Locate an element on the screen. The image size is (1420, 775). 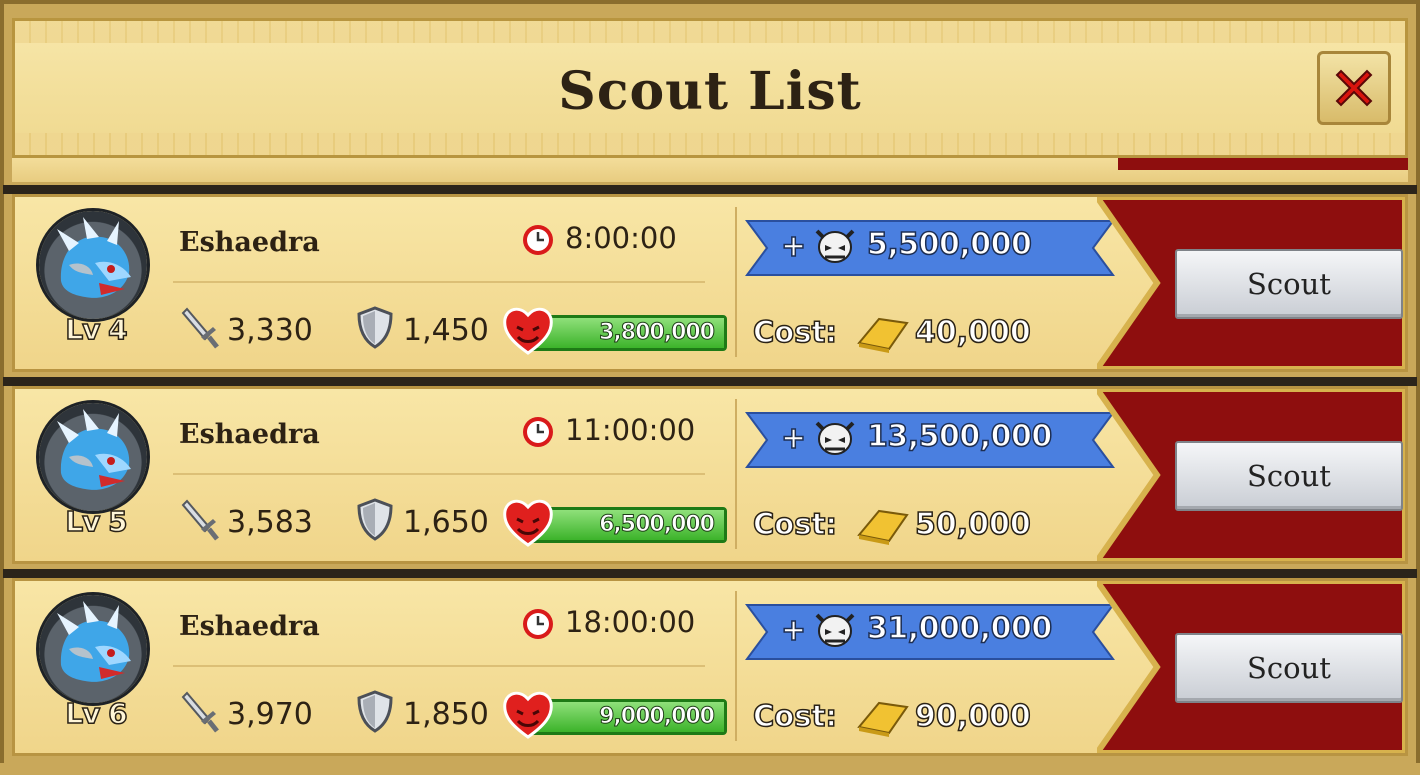
attack-value: 3,330 is located at coordinates (270, 330).